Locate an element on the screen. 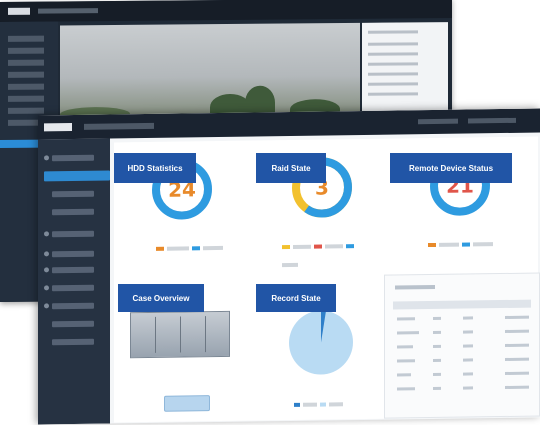 This screenshot has width=540, height=425. record-state-pie is located at coordinates (321, 342).